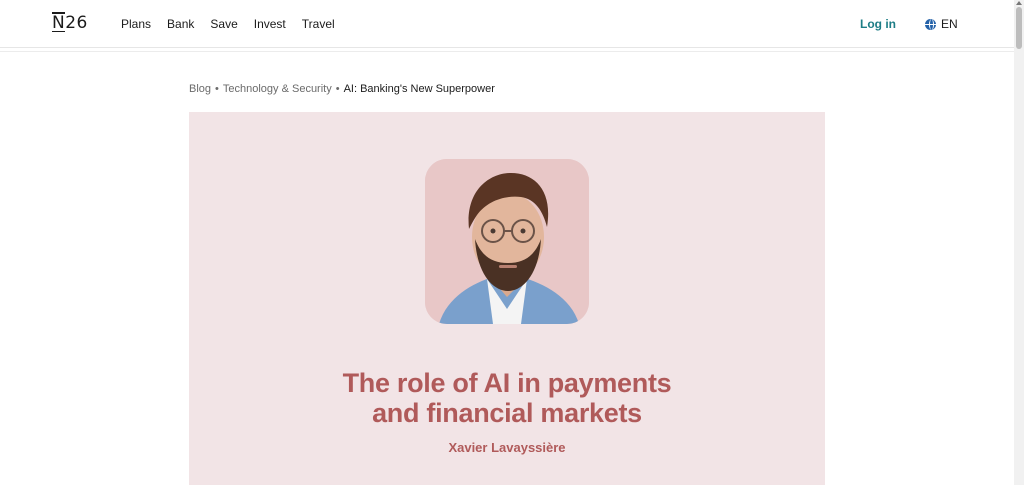  I want to click on nav-item-plans: Plans, so click(136, 24).